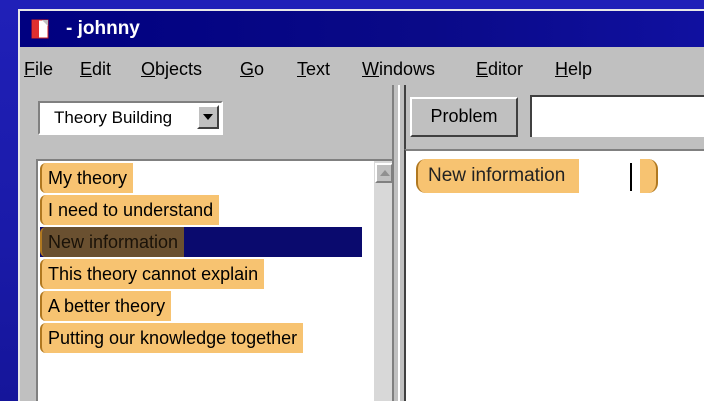  What do you see at coordinates (362, 29) in the screenshot?
I see `title-bar: - johnny` at bounding box center [362, 29].